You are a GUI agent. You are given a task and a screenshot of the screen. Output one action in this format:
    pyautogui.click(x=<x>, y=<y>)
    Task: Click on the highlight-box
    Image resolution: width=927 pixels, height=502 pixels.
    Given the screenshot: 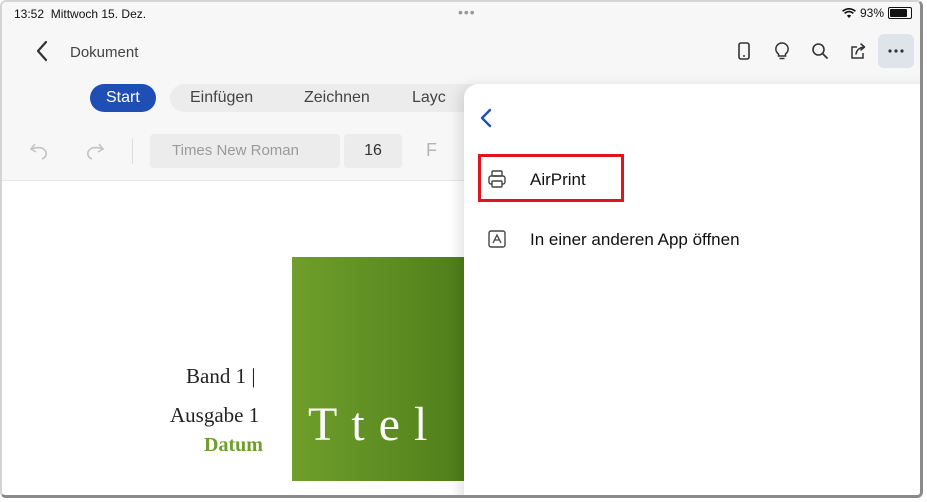 What is the action you would take?
    pyautogui.click(x=551, y=178)
    